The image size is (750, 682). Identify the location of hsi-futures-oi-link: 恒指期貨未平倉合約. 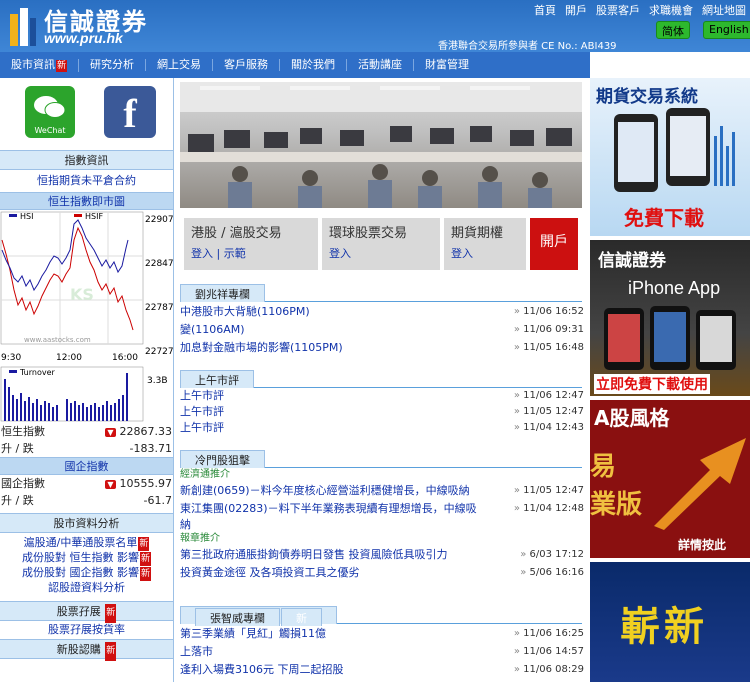
(86, 181).